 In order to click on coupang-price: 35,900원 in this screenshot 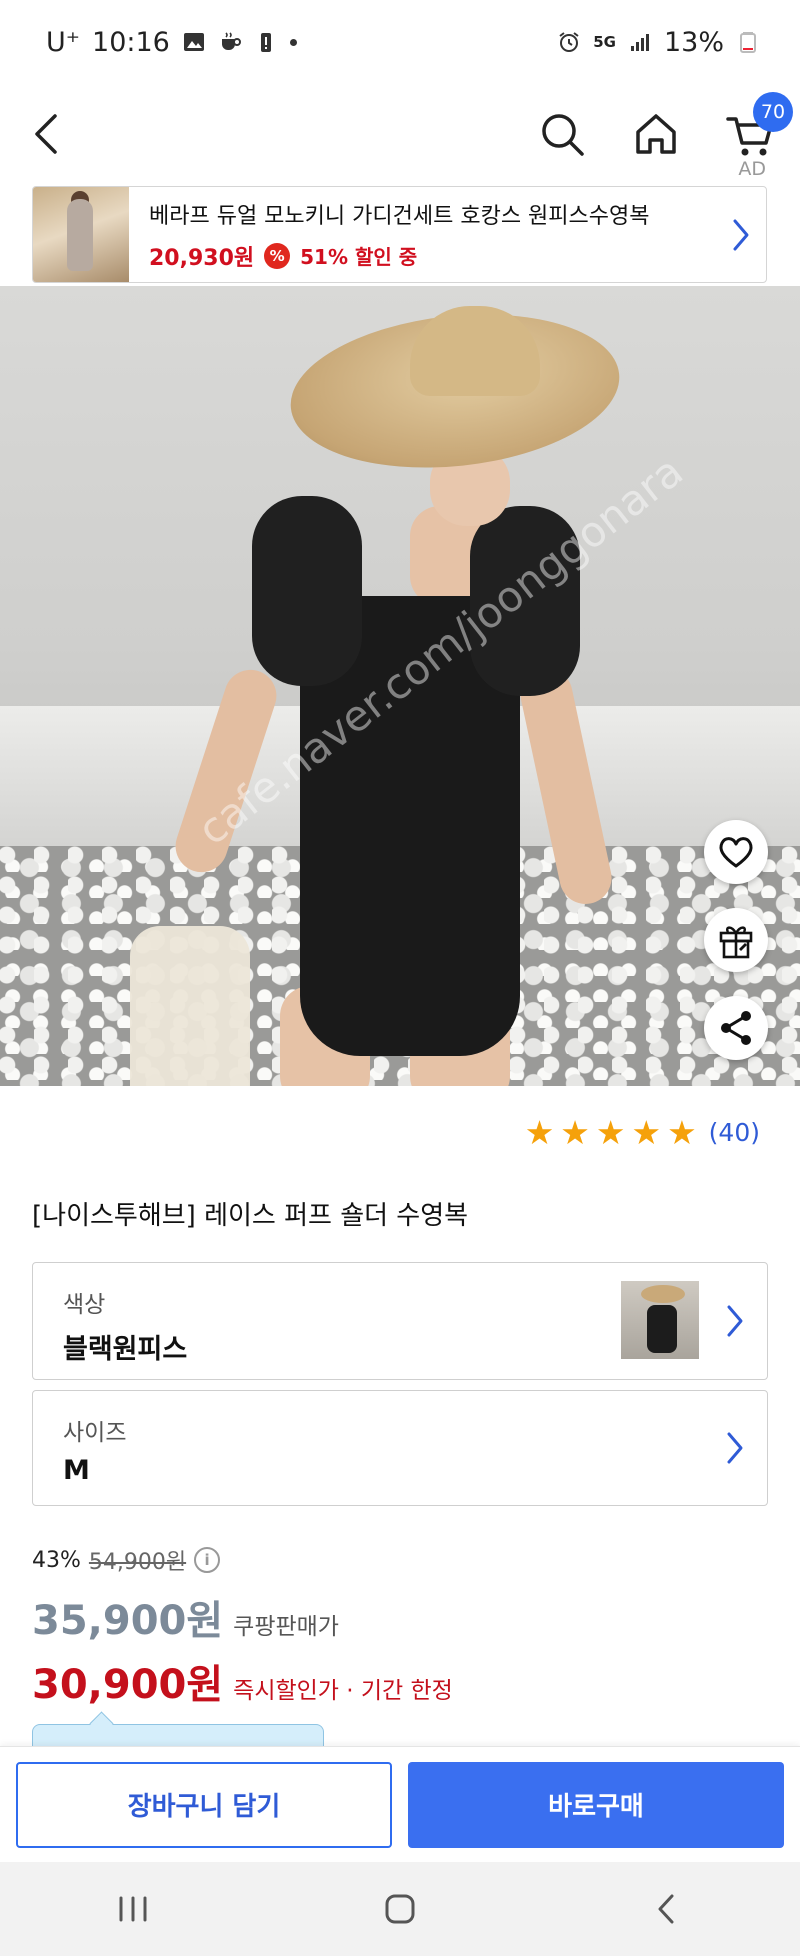, I will do `click(128, 1621)`.